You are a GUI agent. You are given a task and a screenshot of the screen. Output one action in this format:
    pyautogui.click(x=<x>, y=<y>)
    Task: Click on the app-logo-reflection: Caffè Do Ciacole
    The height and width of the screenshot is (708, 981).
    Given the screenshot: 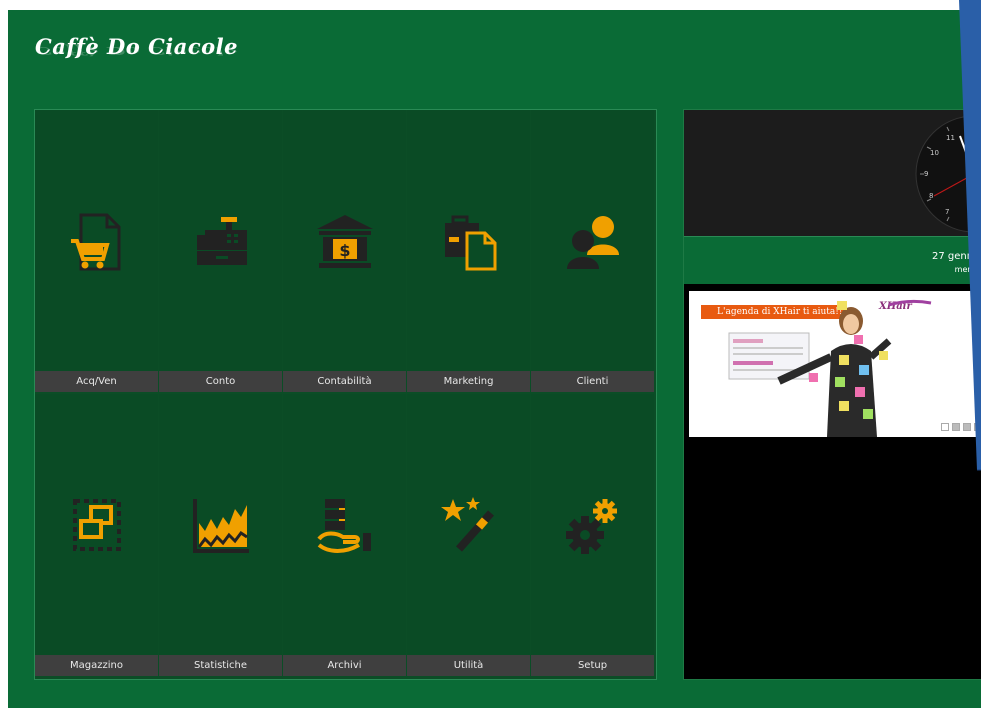 What is the action you would take?
    pyautogui.click(x=137, y=51)
    